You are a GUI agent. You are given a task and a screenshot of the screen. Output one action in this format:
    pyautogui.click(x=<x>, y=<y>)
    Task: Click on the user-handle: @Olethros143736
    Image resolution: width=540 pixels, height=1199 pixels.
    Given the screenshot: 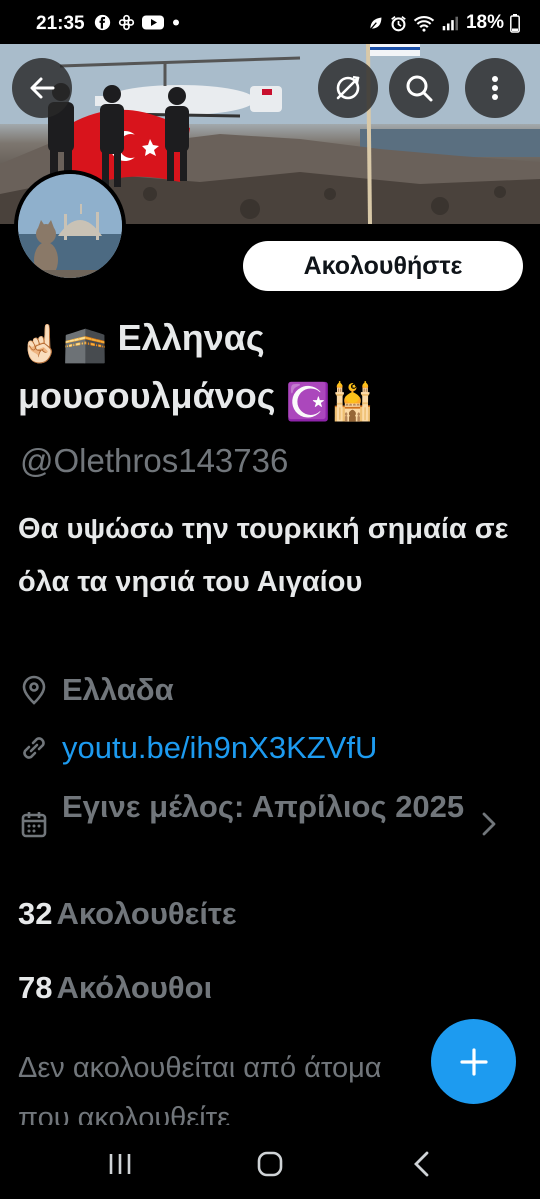 What is the action you would take?
    pyautogui.click(x=154, y=460)
    